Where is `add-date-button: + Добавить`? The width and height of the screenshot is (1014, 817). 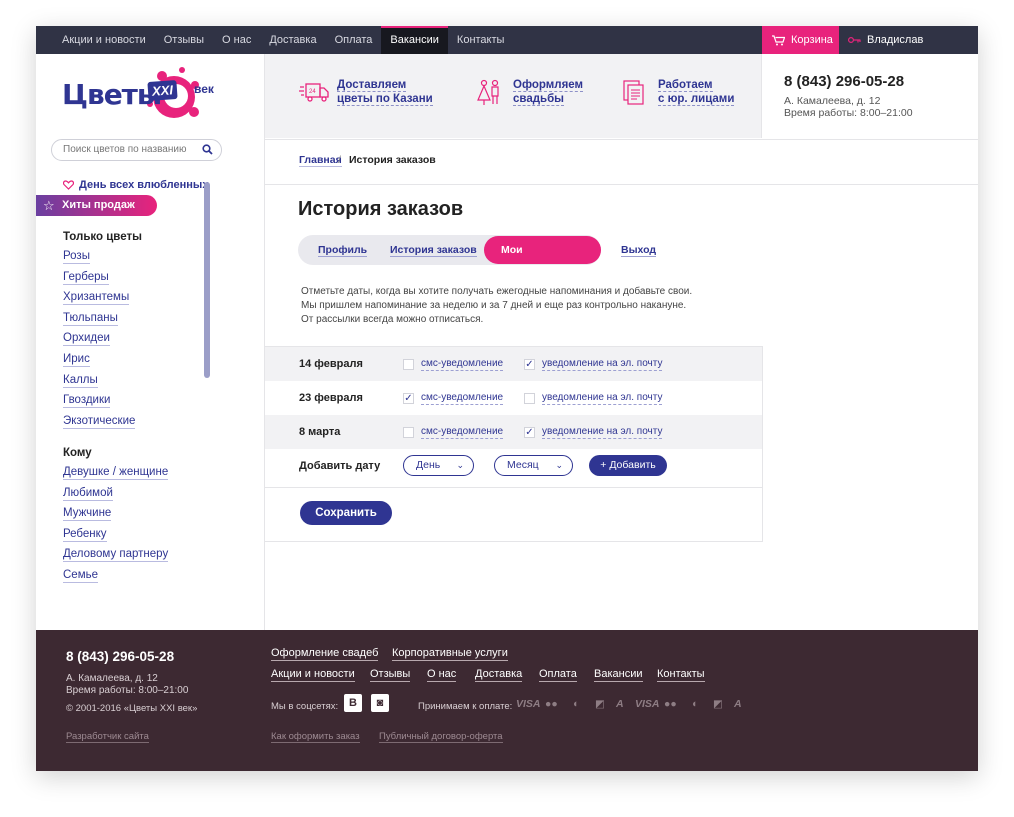
add-date-button: + Добавить is located at coordinates (628, 465).